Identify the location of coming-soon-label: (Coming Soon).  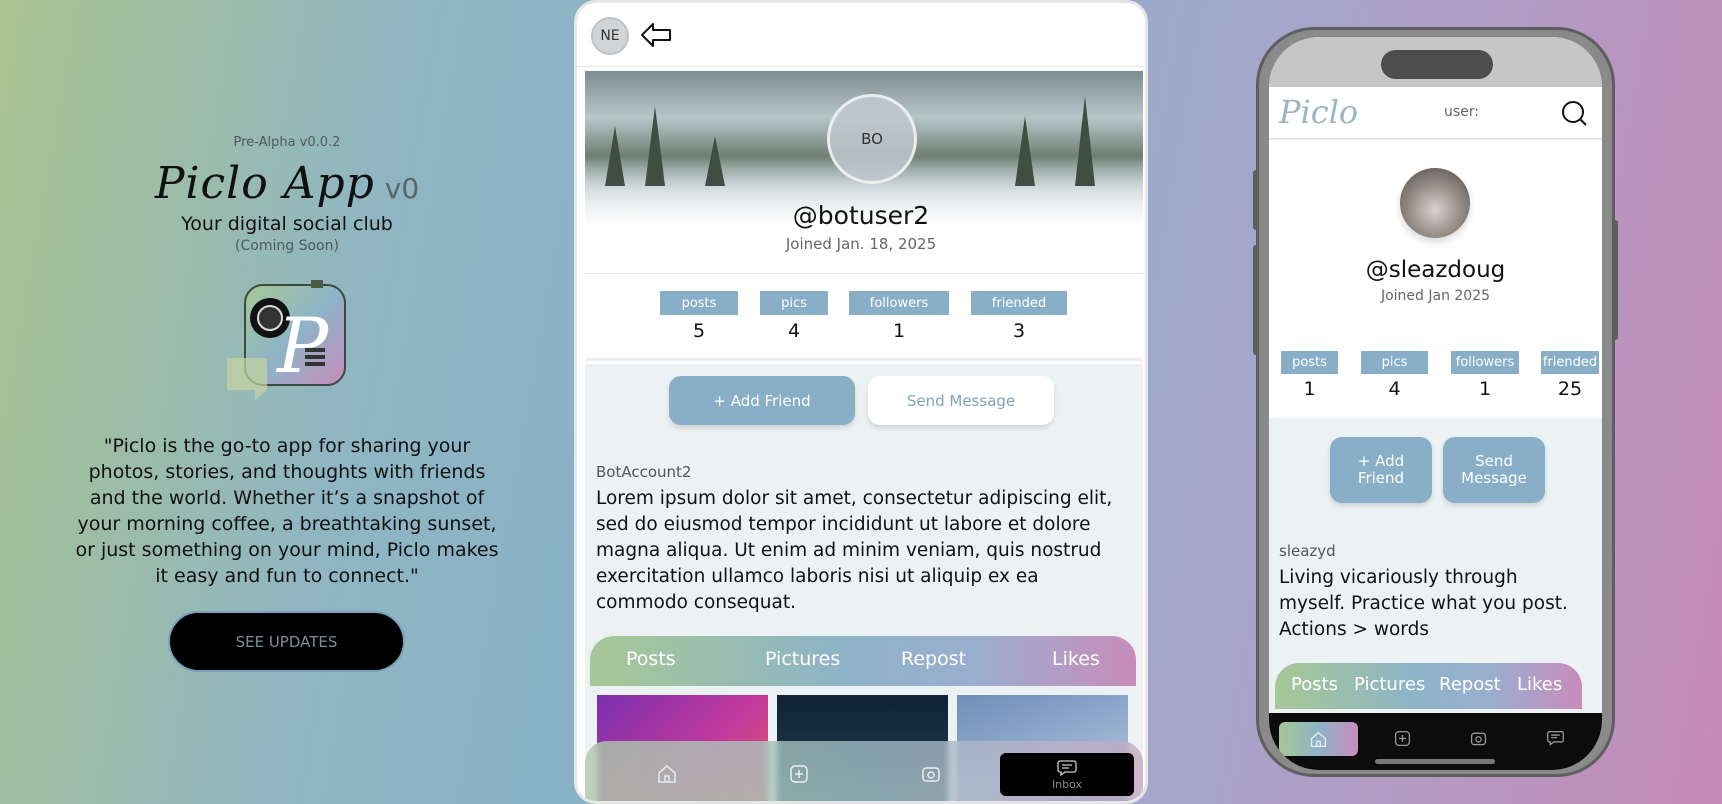
(287, 246).